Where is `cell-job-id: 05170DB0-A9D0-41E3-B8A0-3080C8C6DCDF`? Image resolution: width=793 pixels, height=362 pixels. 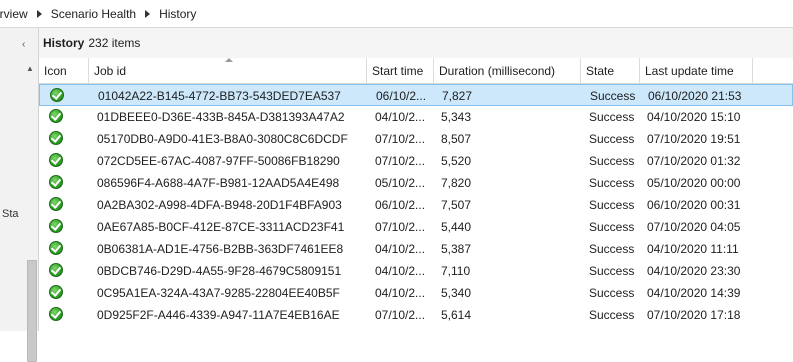 cell-job-id: 05170DB0-A9D0-41E3-B8A0-3080C8C6DCDF is located at coordinates (222, 139).